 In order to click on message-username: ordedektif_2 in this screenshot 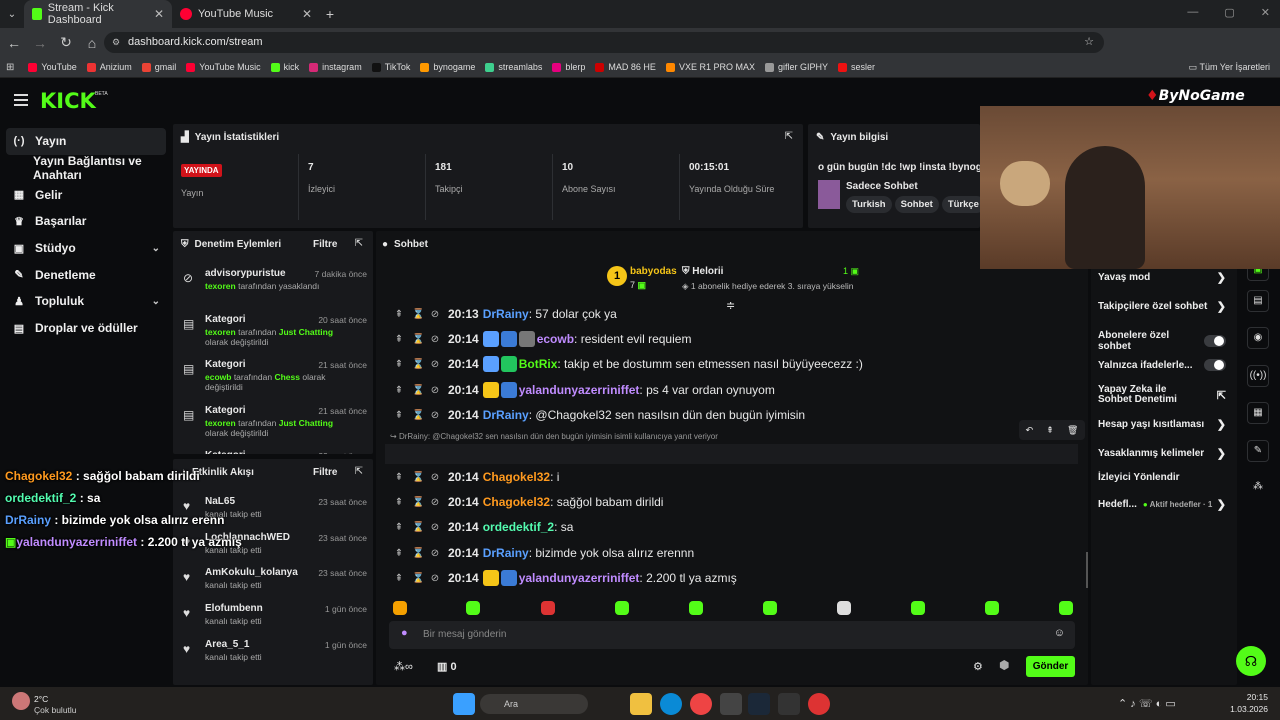, I will do `click(518, 527)`.